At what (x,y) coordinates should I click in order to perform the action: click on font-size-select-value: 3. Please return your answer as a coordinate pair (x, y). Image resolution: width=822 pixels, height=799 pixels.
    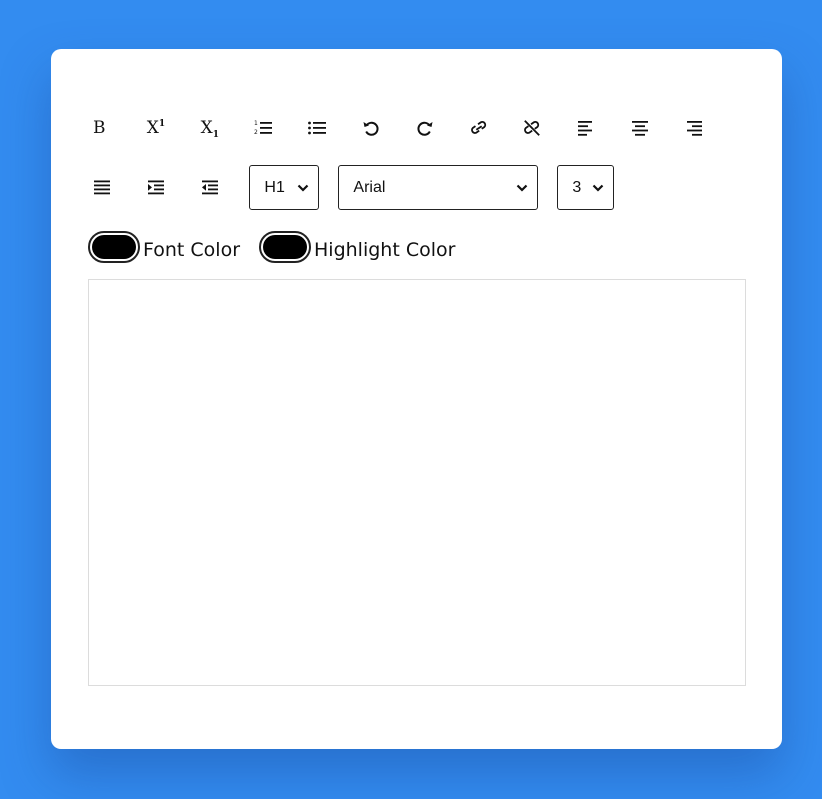
    Looking at the image, I should click on (577, 187).